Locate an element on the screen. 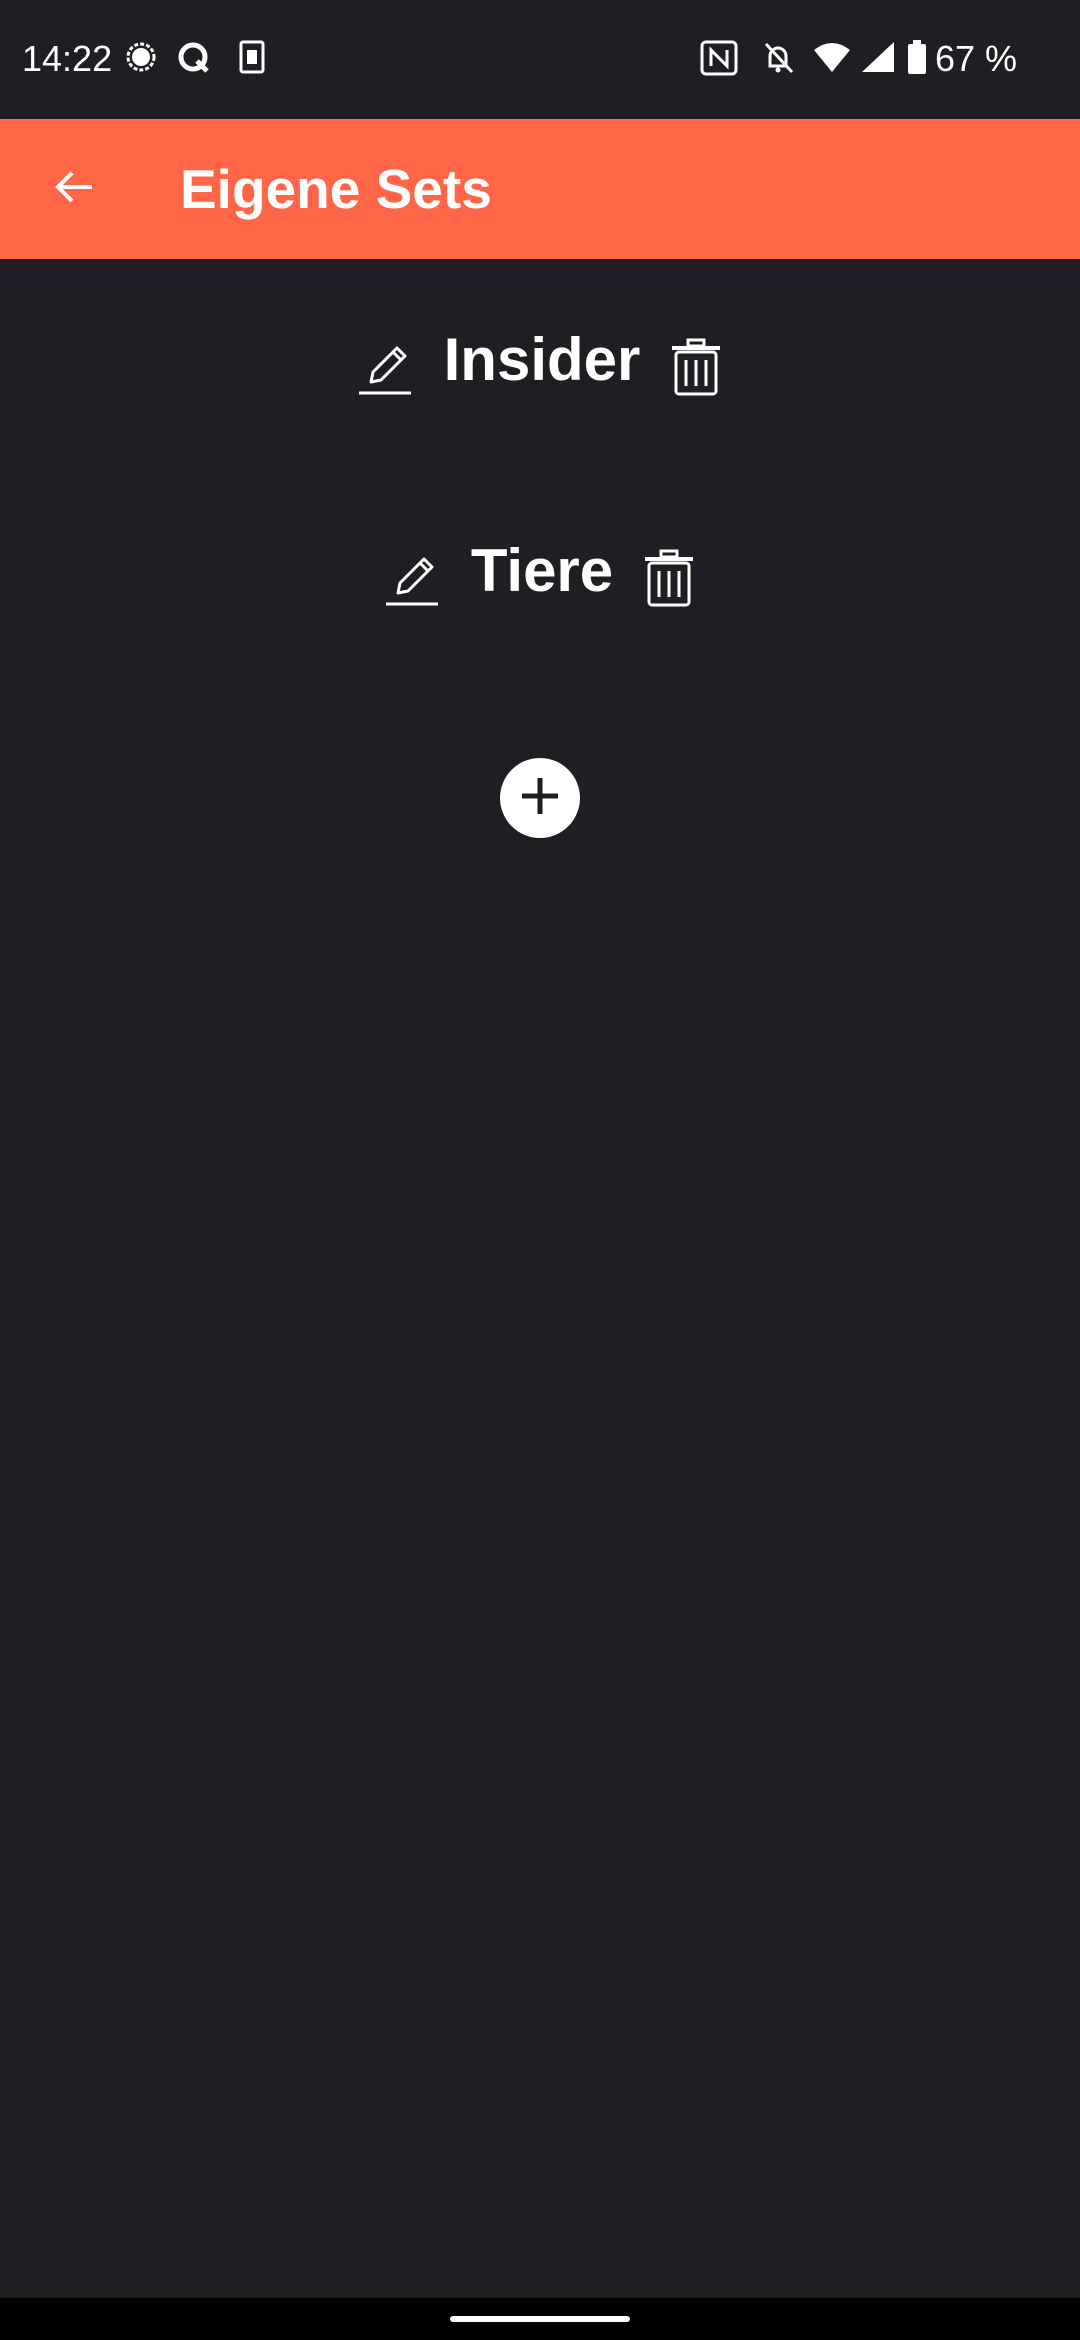  battery-percentage: 67 % is located at coordinates (976, 58).